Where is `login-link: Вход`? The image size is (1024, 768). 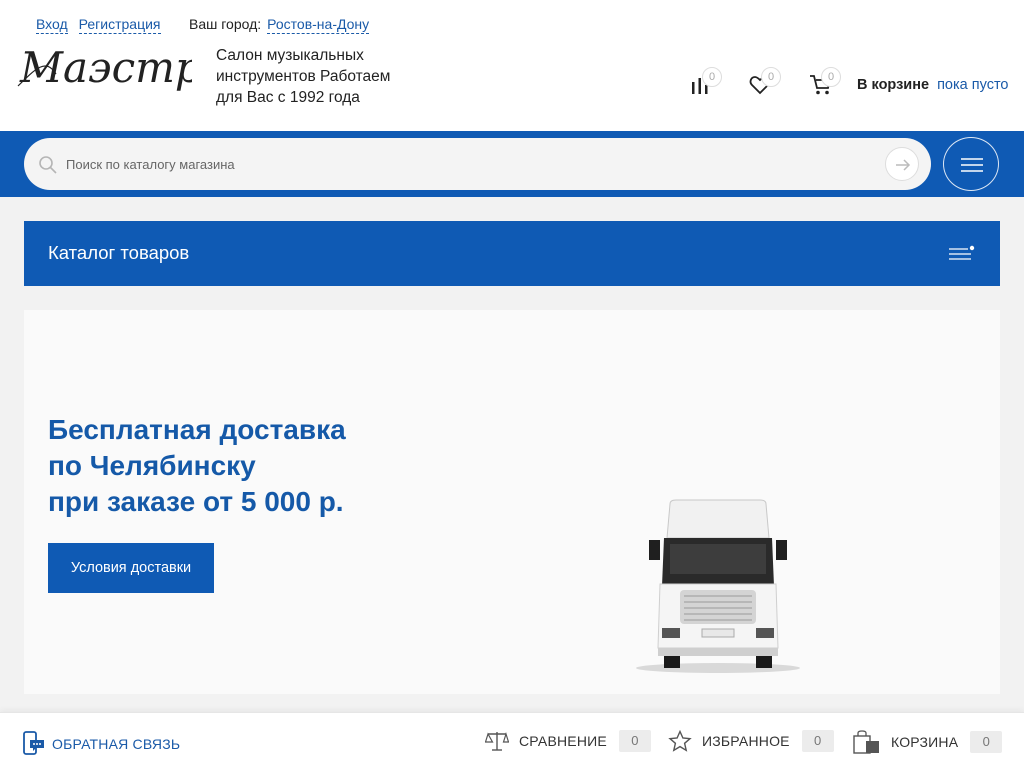
login-link: Вход is located at coordinates (52, 25).